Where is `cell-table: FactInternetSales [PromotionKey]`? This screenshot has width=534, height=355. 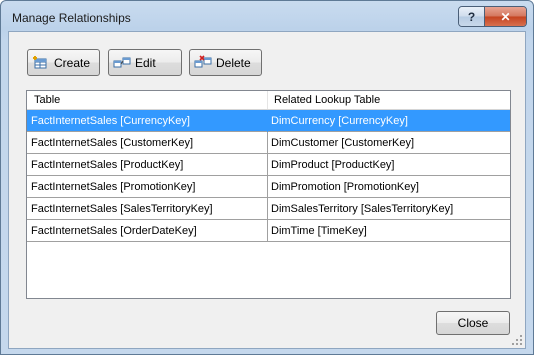 cell-table: FactInternetSales [PromotionKey] is located at coordinates (113, 187).